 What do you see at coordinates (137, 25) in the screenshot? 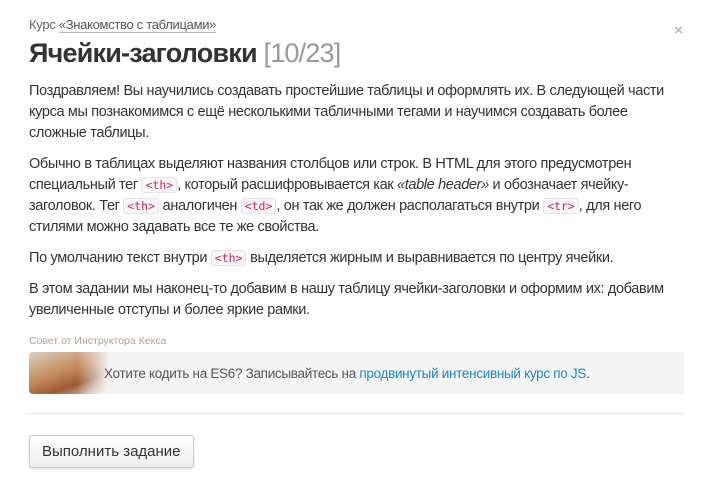
I see `course-link: «Знакомство с таблицами»` at bounding box center [137, 25].